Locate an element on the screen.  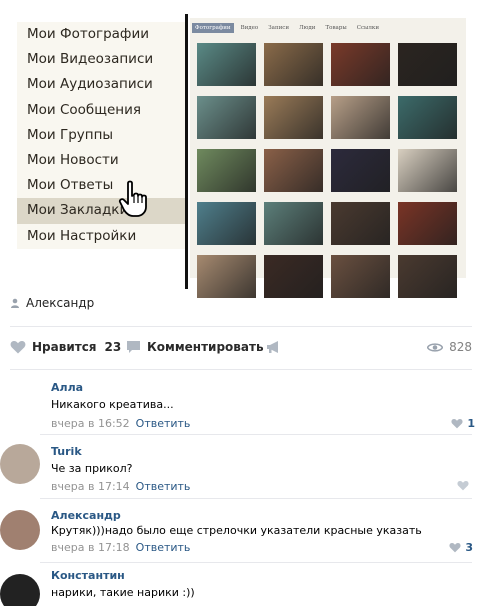
user-icon is located at coordinates (15, 303).